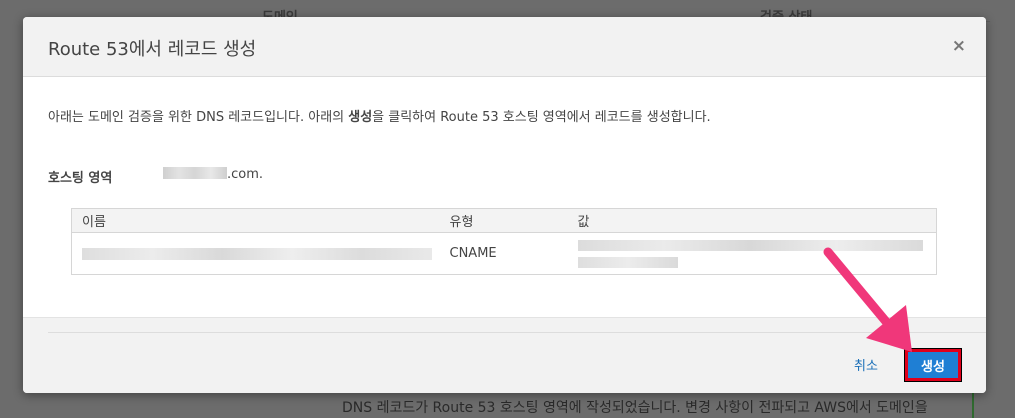 This screenshot has height=418, width=1015. Describe the element at coordinates (752, 254) in the screenshot. I see `record-value-cell` at that location.